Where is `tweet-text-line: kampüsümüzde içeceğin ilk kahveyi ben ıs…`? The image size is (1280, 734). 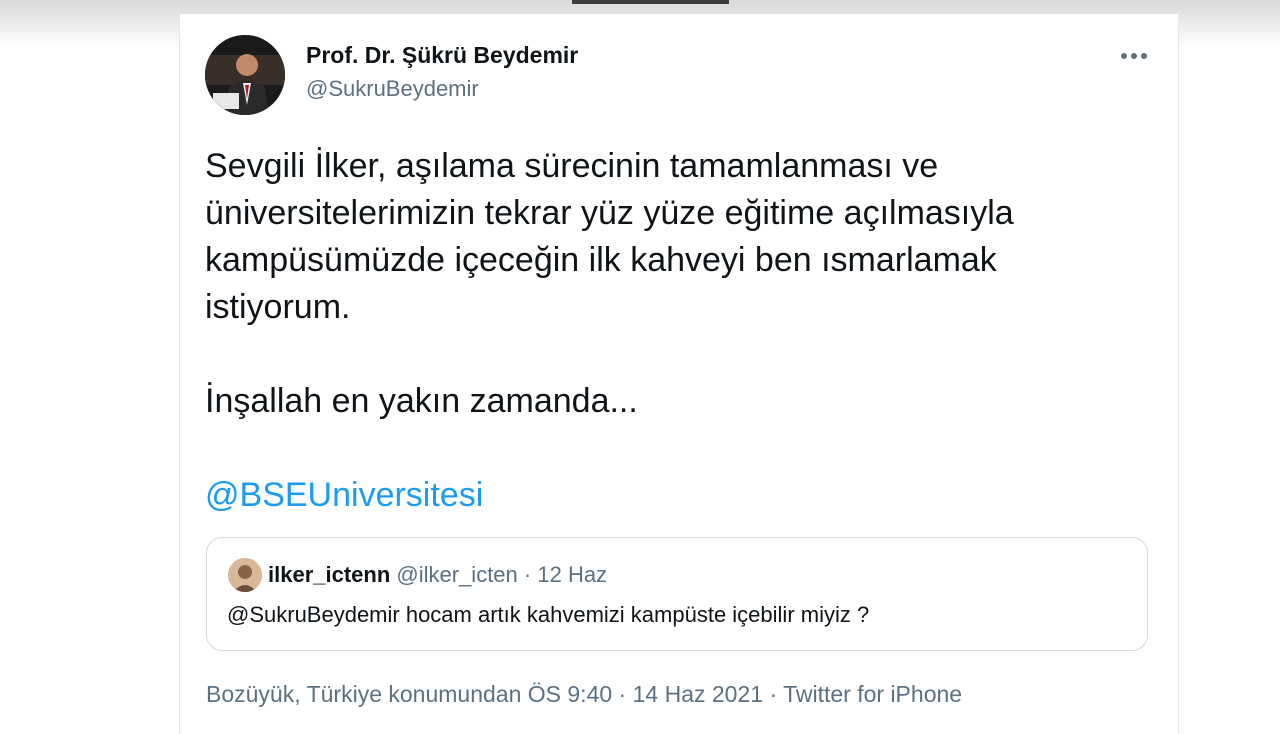
tweet-text-line: kampüsümüzde içeceğin ilk kahveyi ben ıs… is located at coordinates (601, 260).